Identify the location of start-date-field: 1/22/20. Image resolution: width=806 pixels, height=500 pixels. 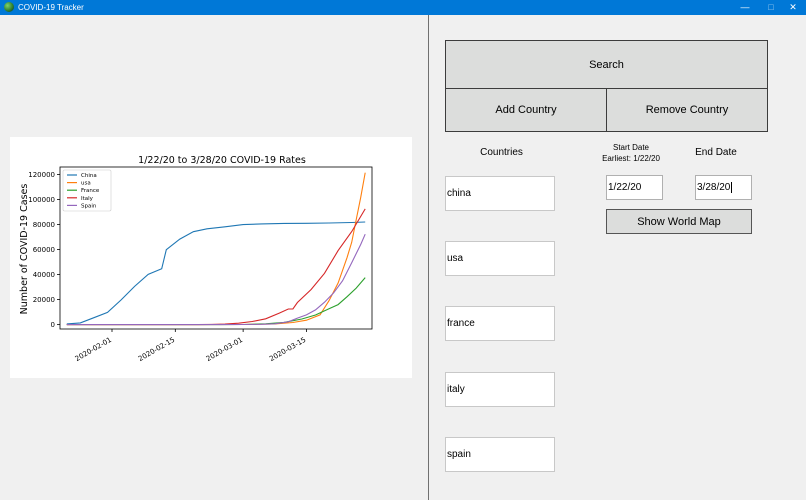
(634, 187).